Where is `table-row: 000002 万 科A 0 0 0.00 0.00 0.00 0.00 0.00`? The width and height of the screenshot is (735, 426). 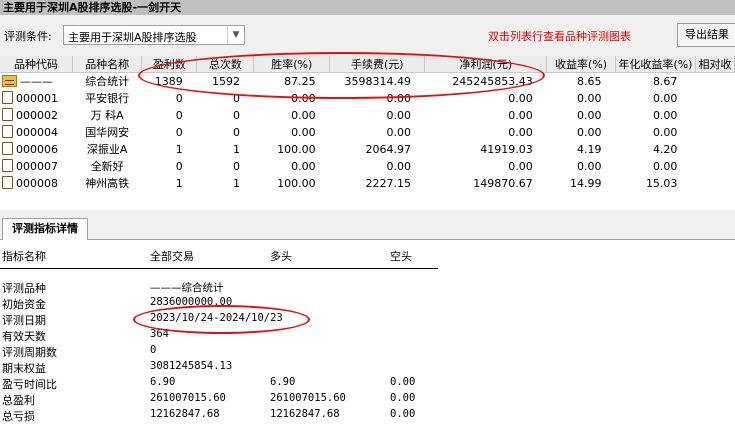 table-row: 000002 万 科A 0 0 0.00 0.00 0.00 0.00 0.00 is located at coordinates (367, 115).